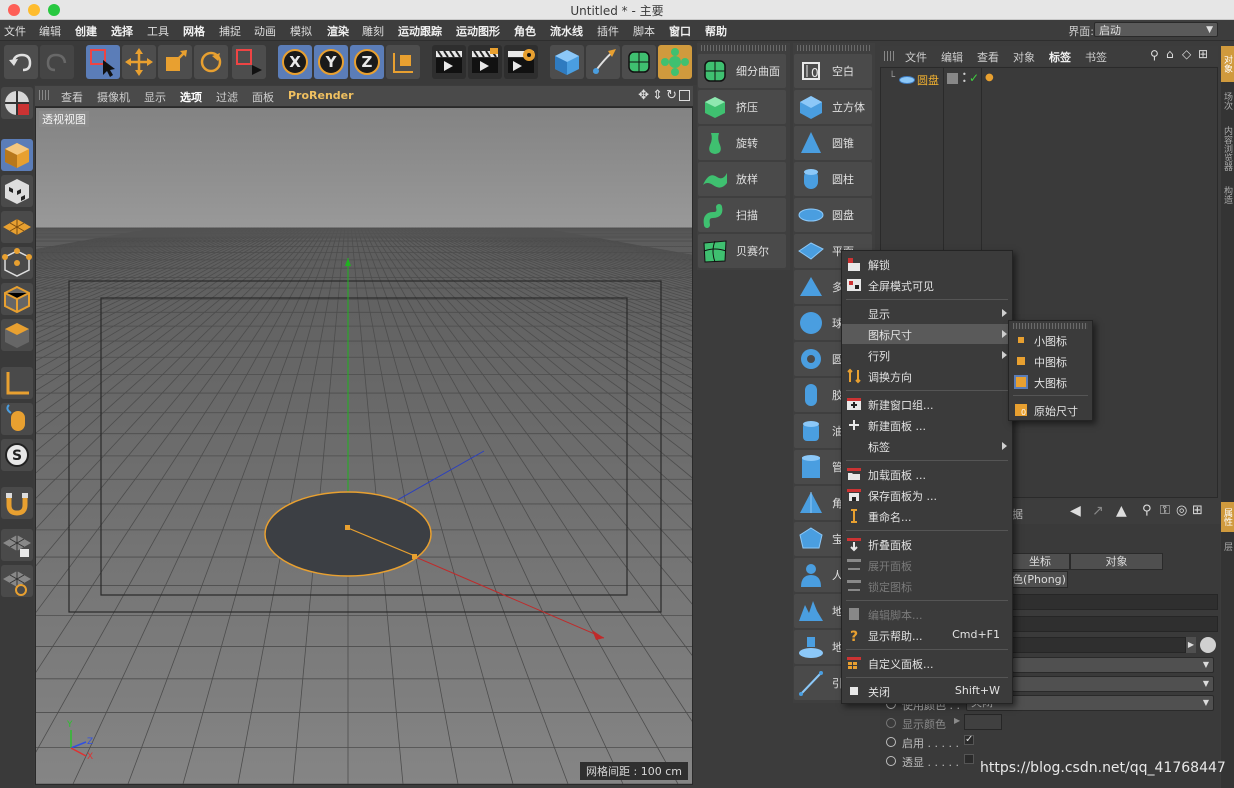 Image resolution: width=1234 pixels, height=788 pixels. Describe the element at coordinates (194, 31) in the screenshot. I see `menu-mesh: 网格` at that location.